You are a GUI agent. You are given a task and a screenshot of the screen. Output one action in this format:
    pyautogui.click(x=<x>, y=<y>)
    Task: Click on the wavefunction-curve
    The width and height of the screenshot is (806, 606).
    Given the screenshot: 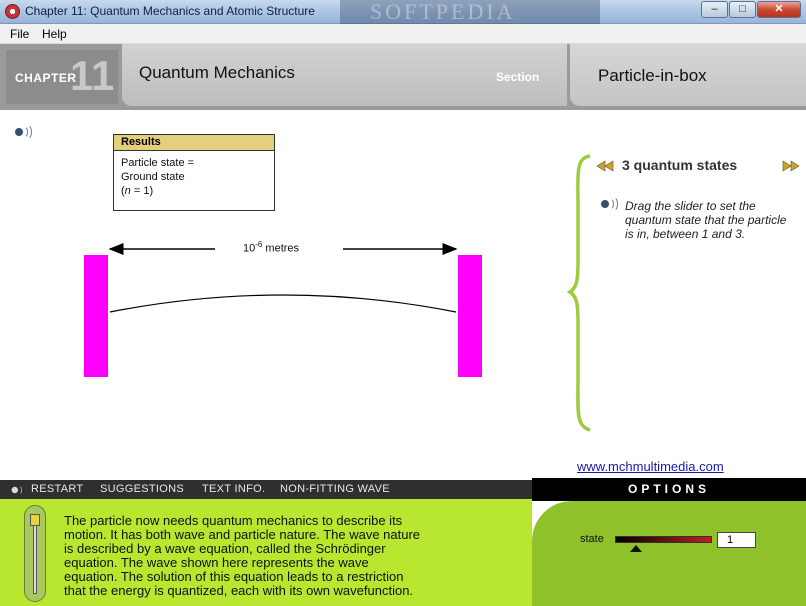 What is the action you would take?
    pyautogui.click(x=283, y=303)
    